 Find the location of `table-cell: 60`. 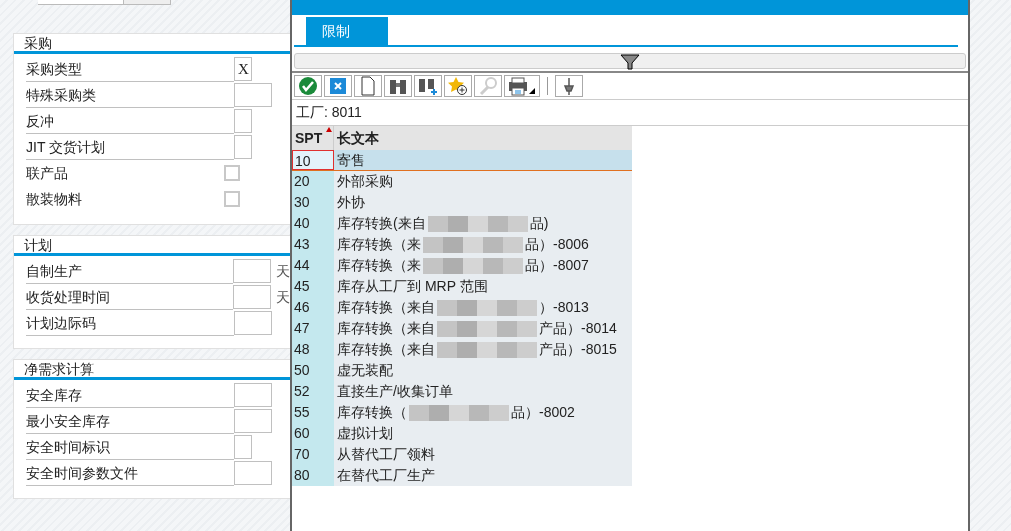

table-cell: 60 is located at coordinates (313, 433).